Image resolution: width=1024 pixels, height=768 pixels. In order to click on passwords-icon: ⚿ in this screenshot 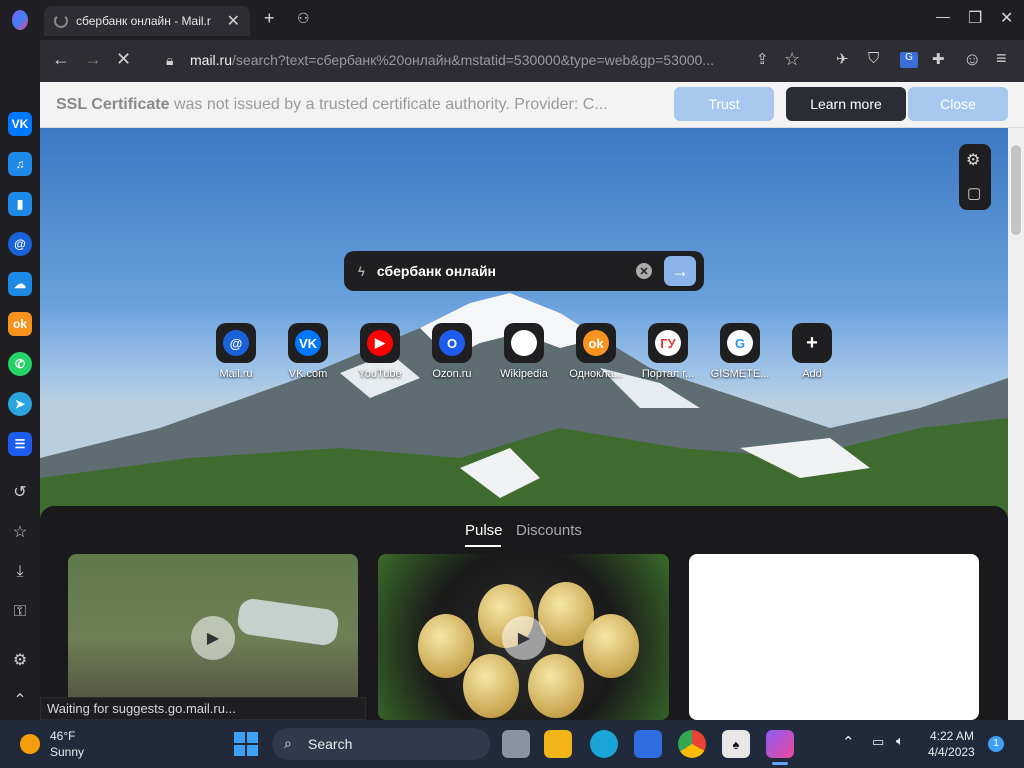, I will do `click(20, 612)`.